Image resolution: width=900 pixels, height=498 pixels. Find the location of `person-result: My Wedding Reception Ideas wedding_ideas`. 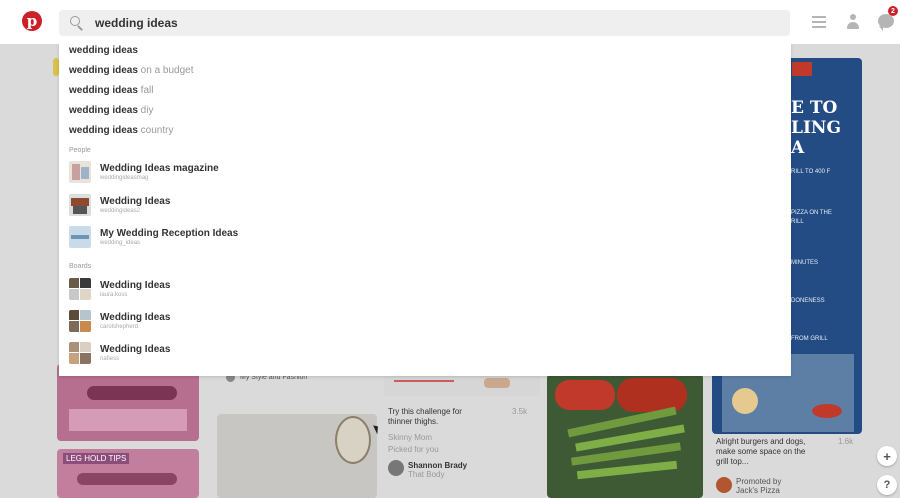

person-result: My Wedding Reception Ideas wedding_ideas is located at coordinates (153, 237).